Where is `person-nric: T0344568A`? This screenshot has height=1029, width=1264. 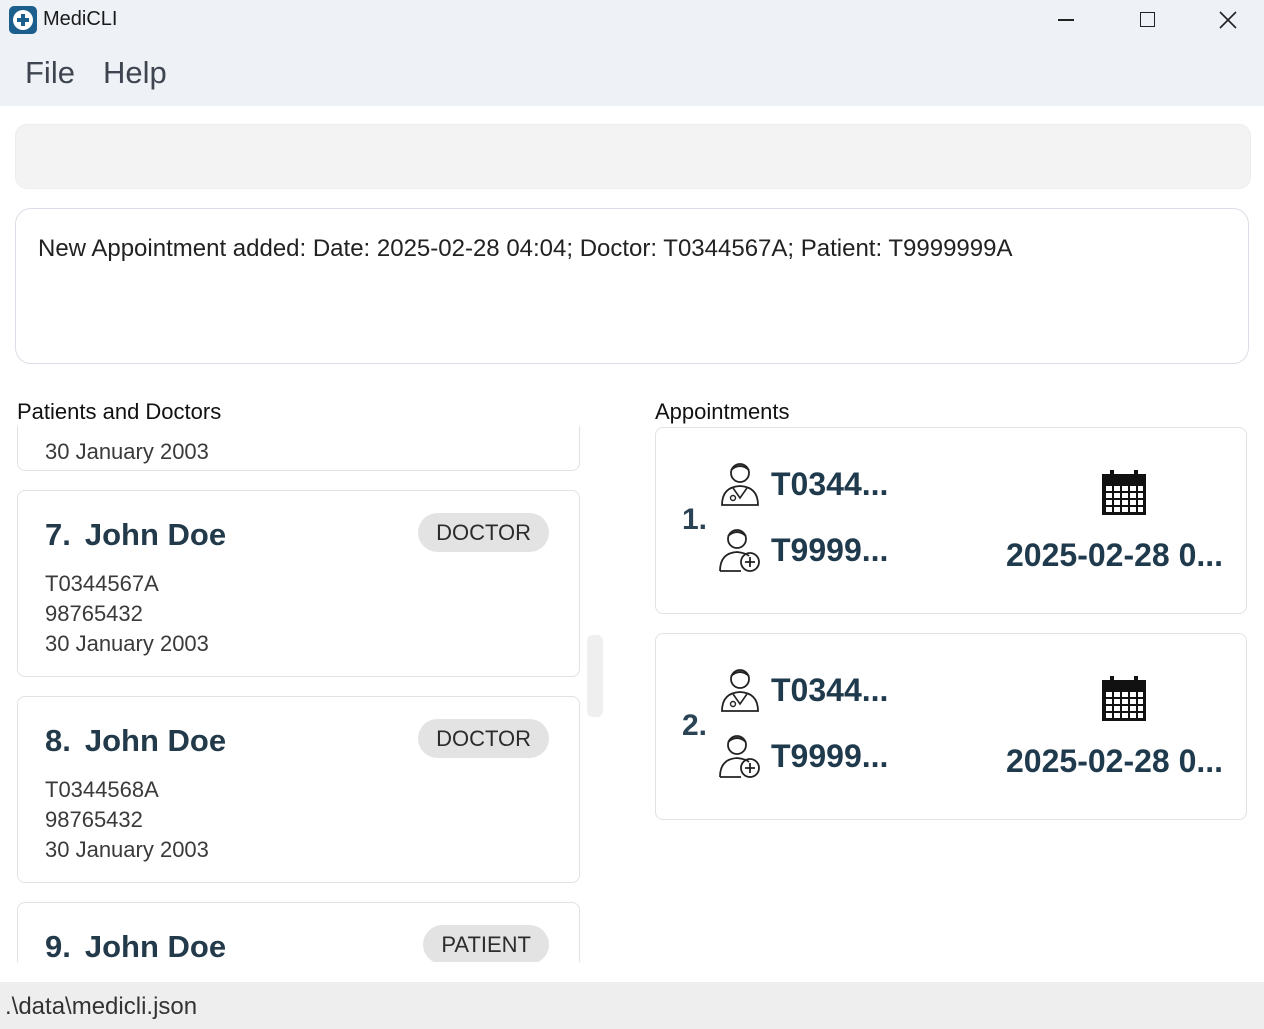 person-nric: T0344568A is located at coordinates (102, 789).